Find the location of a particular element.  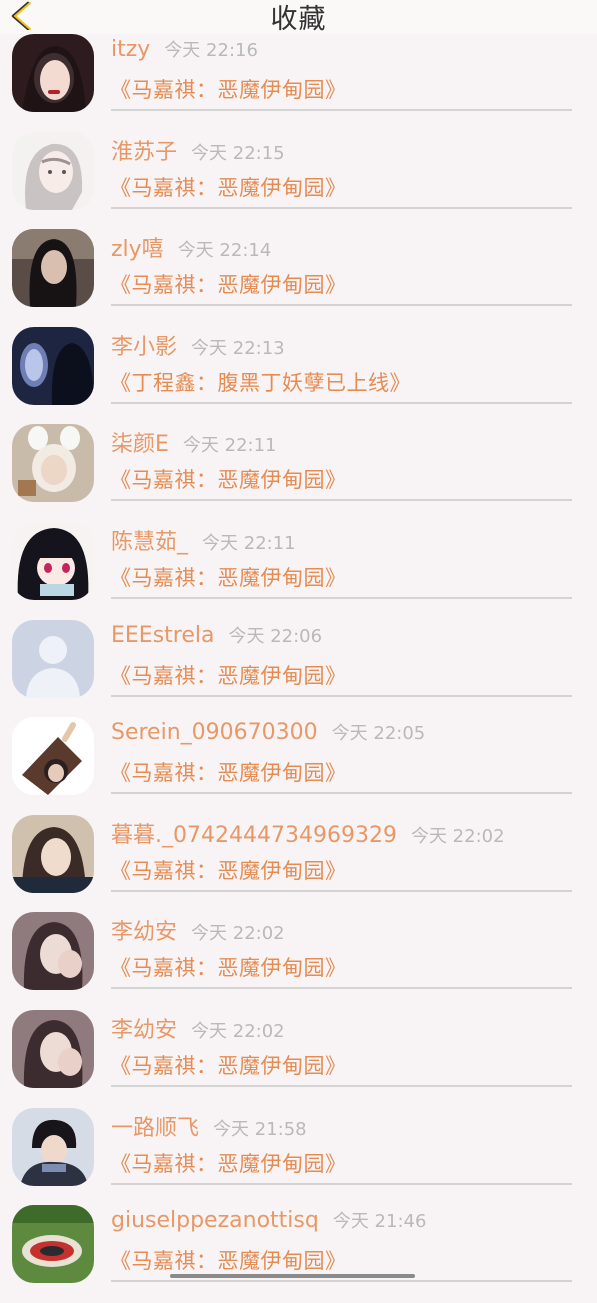

home-indicator is located at coordinates (292, 1276).